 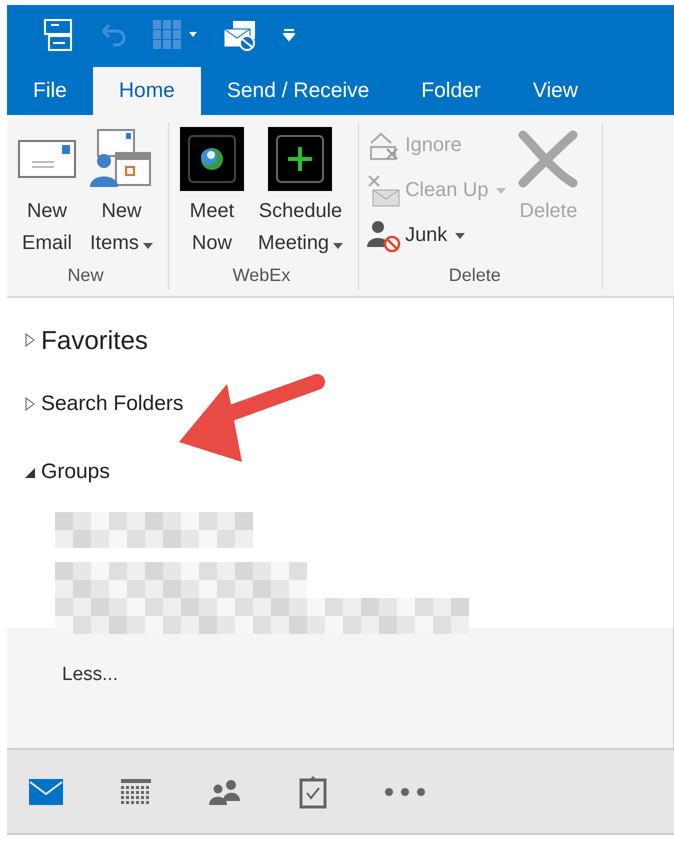 What do you see at coordinates (384, 191) in the screenshot?
I see `cleanup-icon` at bounding box center [384, 191].